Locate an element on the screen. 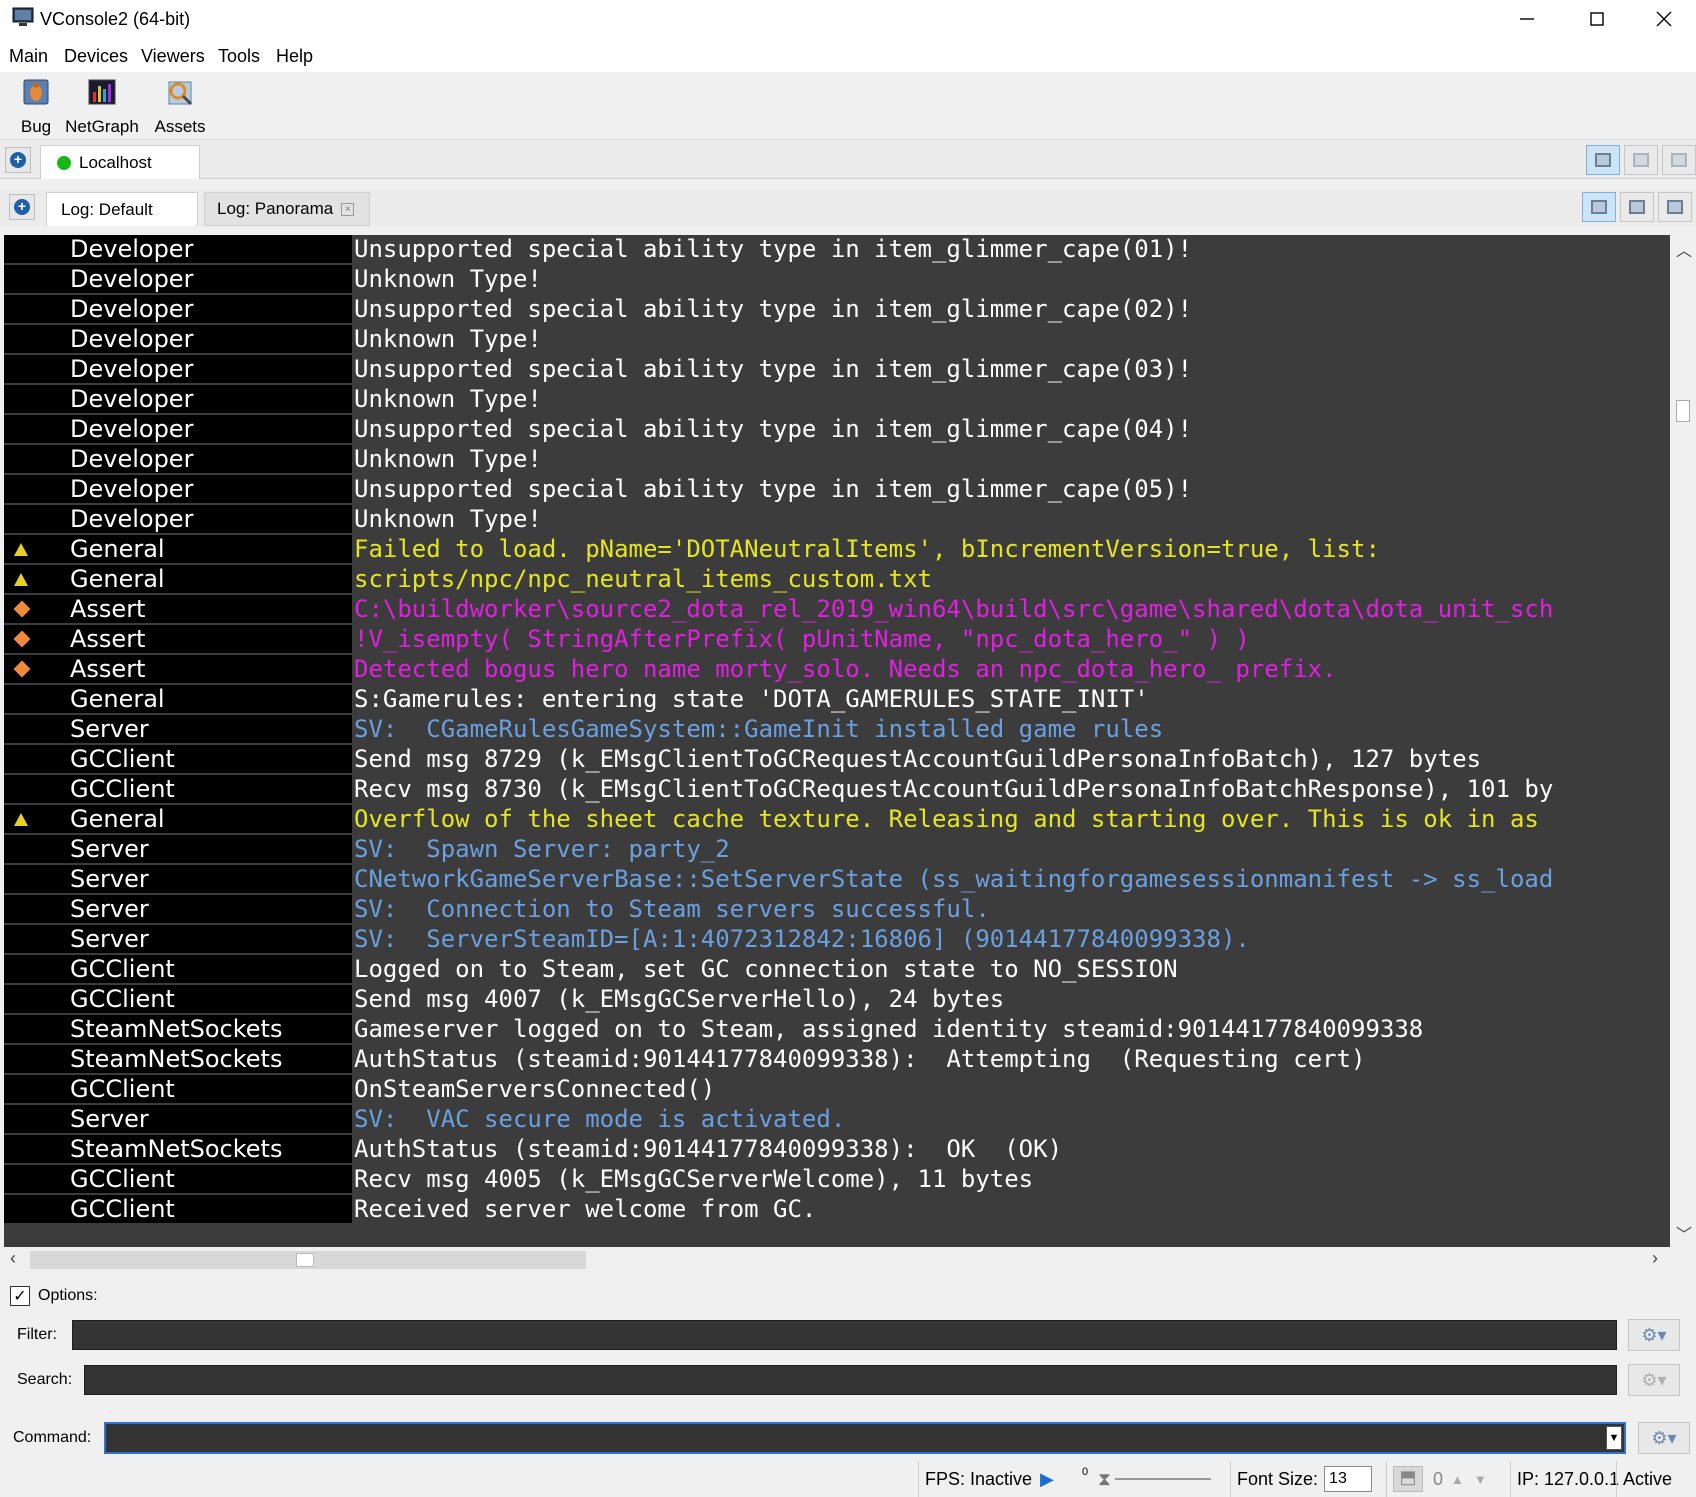  tab-log-panorama: Log: Panorama × is located at coordinates (287, 209).